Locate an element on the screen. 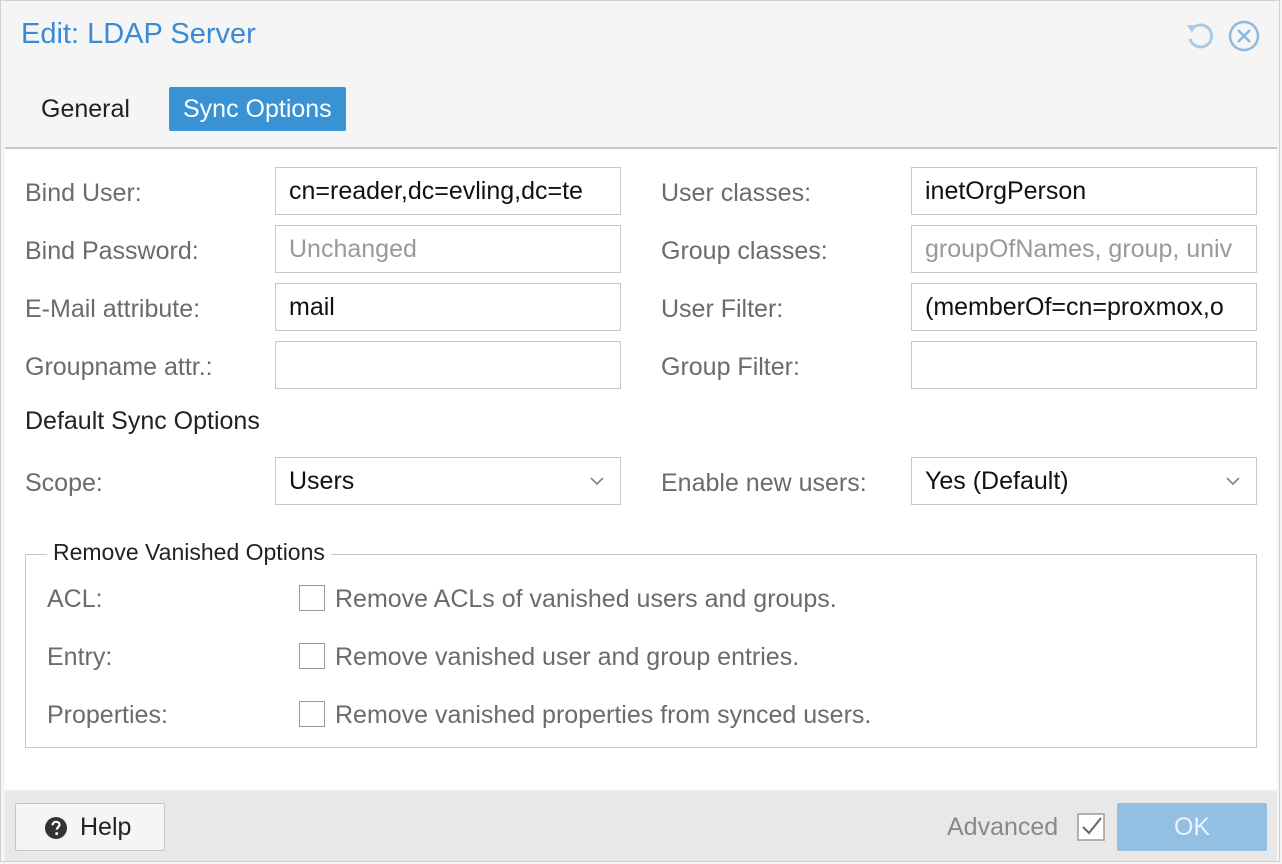  help-icon is located at coordinates (56, 828).